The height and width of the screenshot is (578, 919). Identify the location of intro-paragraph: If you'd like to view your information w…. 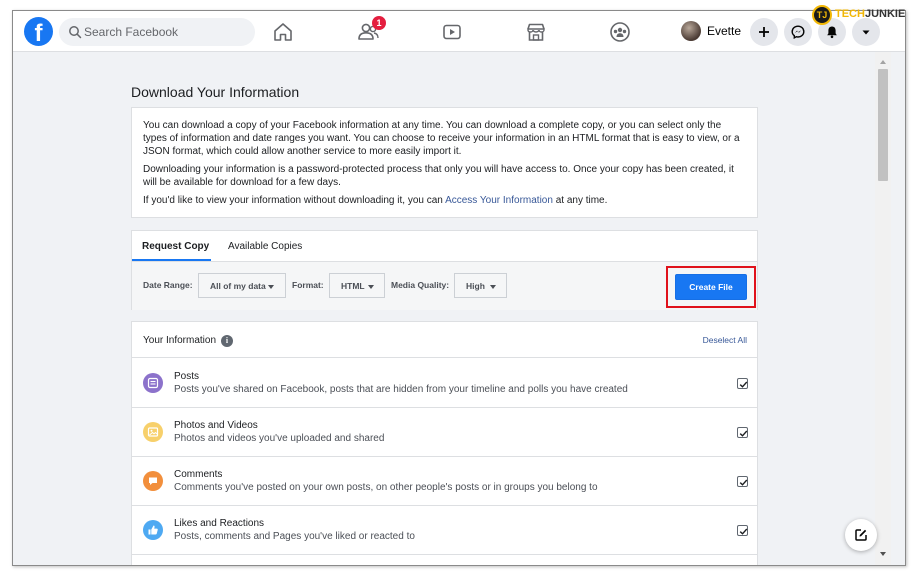
(444, 200).